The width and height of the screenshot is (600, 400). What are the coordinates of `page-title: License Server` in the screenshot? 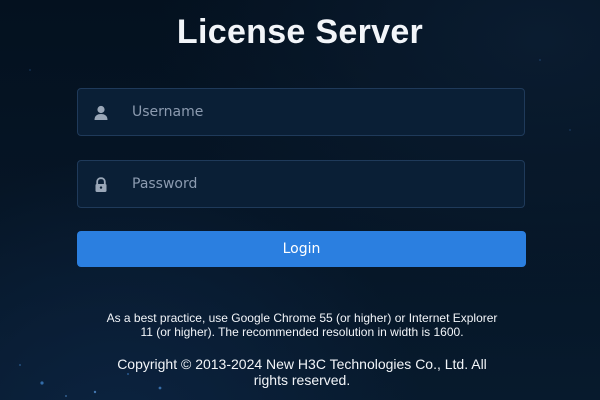 It's located at (300, 32).